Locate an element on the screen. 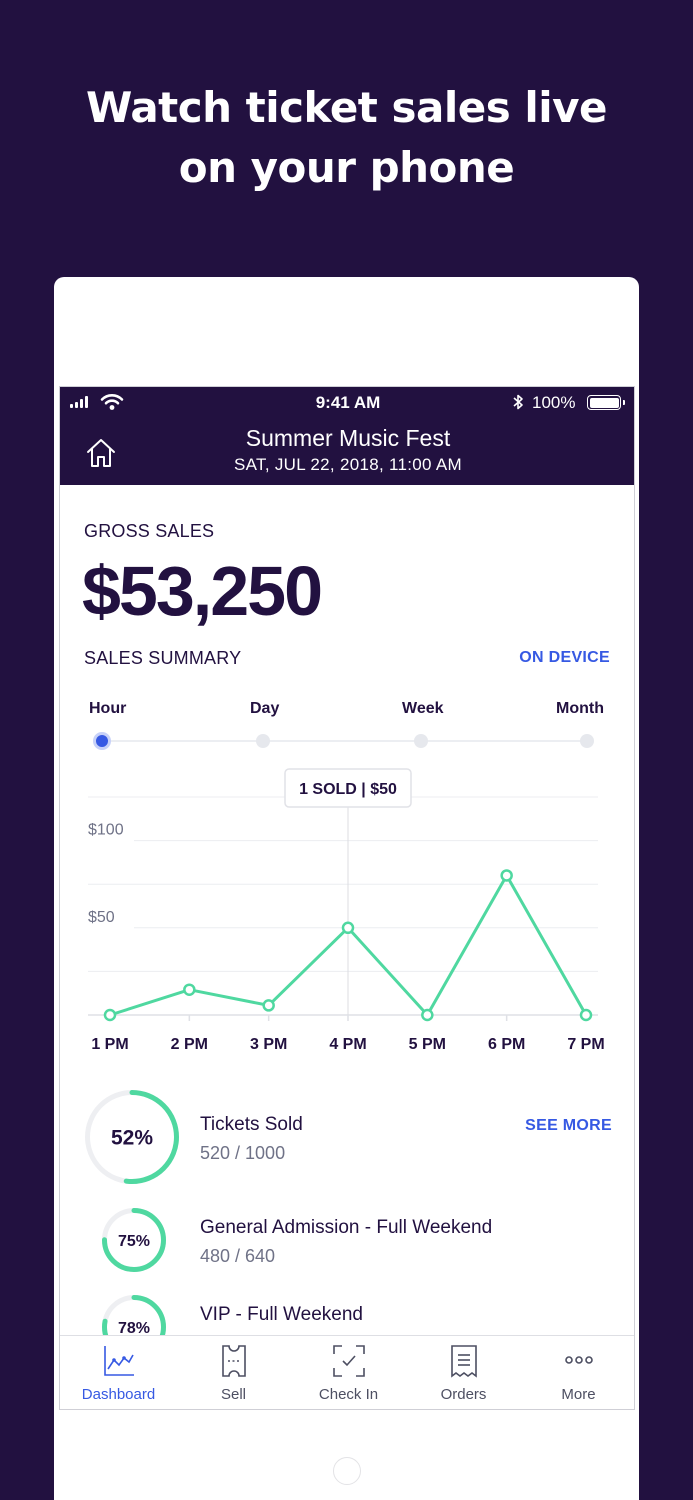 The image size is (693, 1500). tab-label: Orders is located at coordinates (463, 1394).